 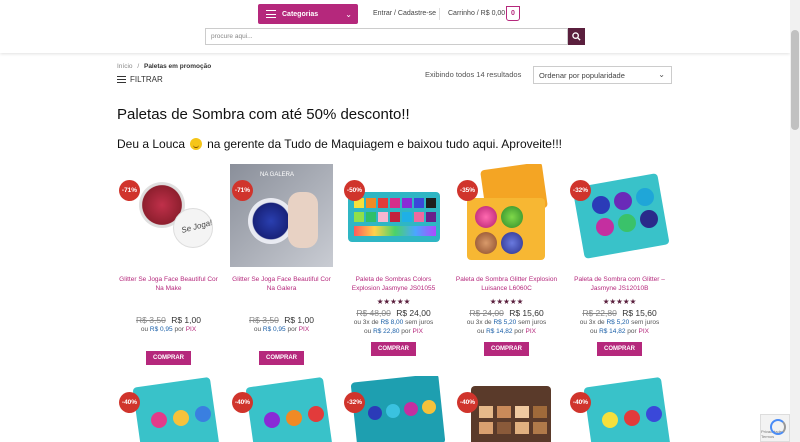 I want to click on discount-badge: -32%, so click(x=580, y=190).